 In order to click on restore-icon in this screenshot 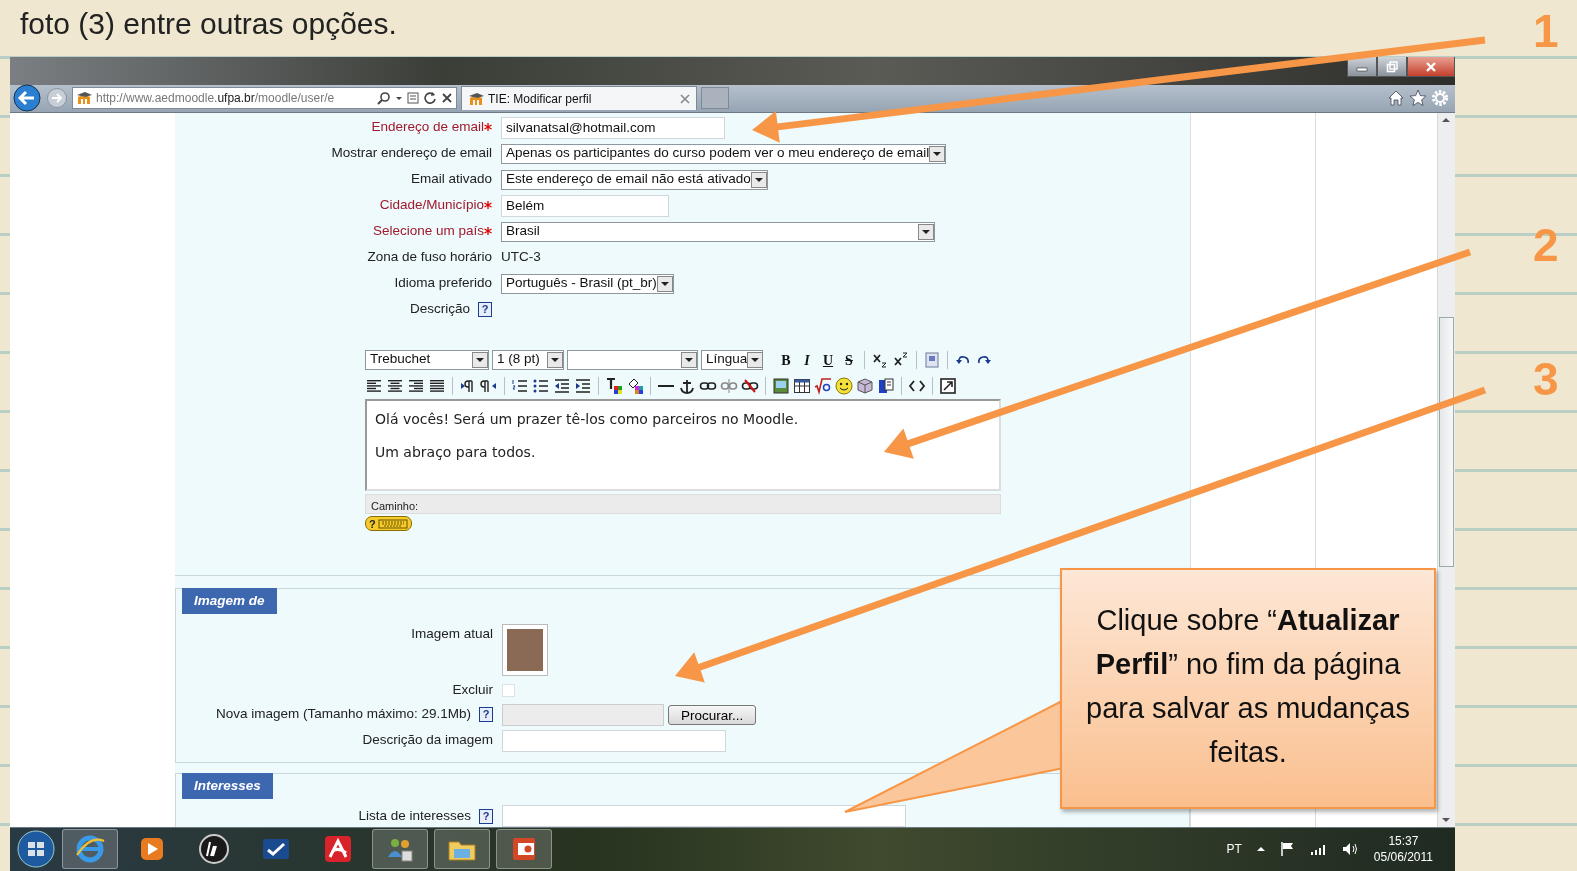, I will do `click(1392, 66)`.